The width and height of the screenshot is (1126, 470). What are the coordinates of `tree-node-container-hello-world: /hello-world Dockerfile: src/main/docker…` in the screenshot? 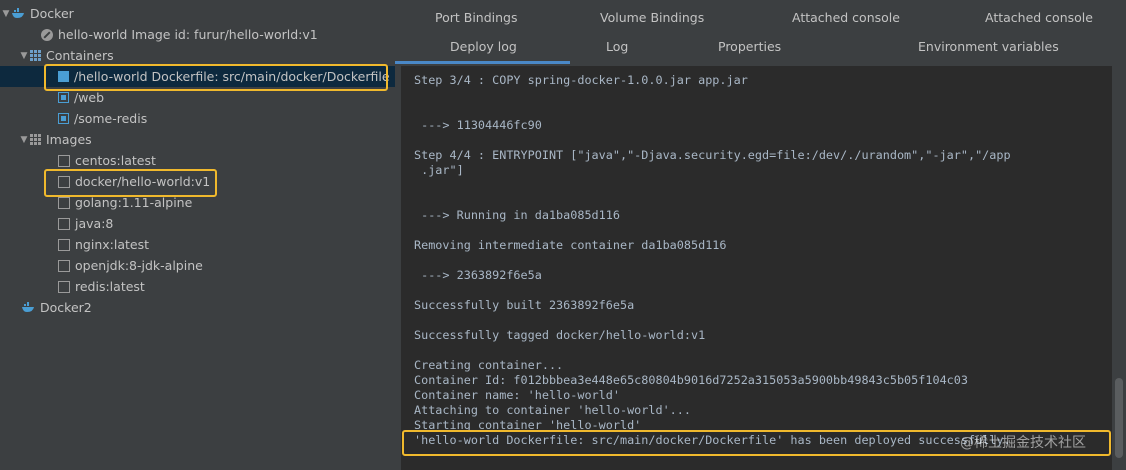 It's located at (197, 76).